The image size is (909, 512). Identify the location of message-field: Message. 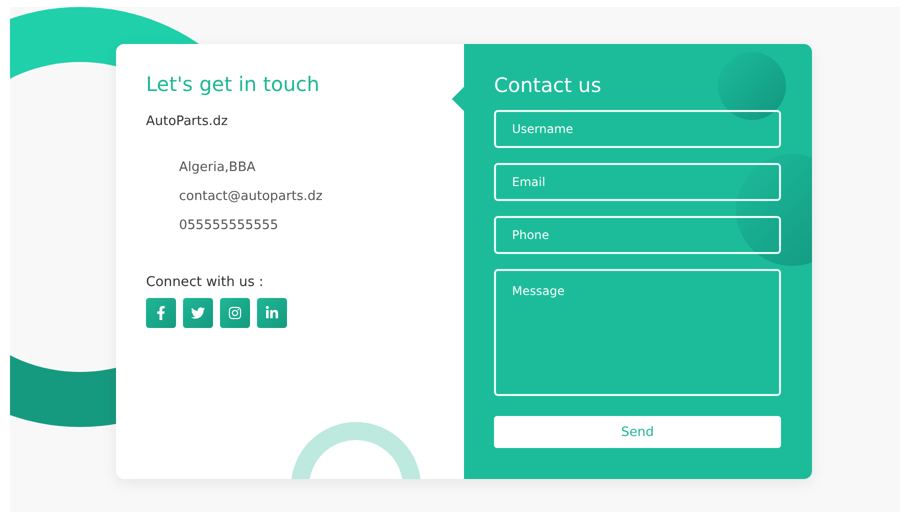
(637, 332).